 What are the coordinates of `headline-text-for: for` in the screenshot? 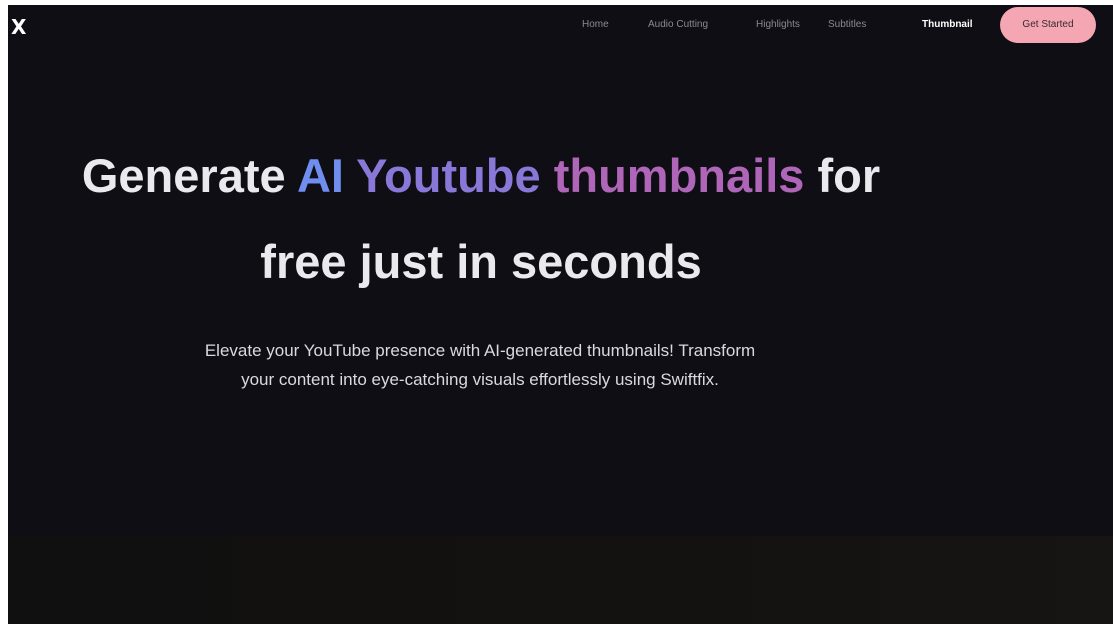 It's located at (842, 175).